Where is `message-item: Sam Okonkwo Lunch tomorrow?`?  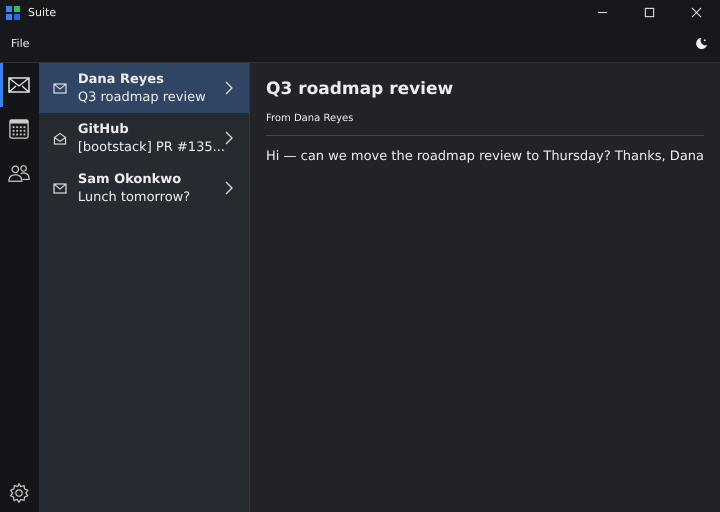 message-item: Sam Okonkwo Lunch tomorrow? is located at coordinates (144, 188).